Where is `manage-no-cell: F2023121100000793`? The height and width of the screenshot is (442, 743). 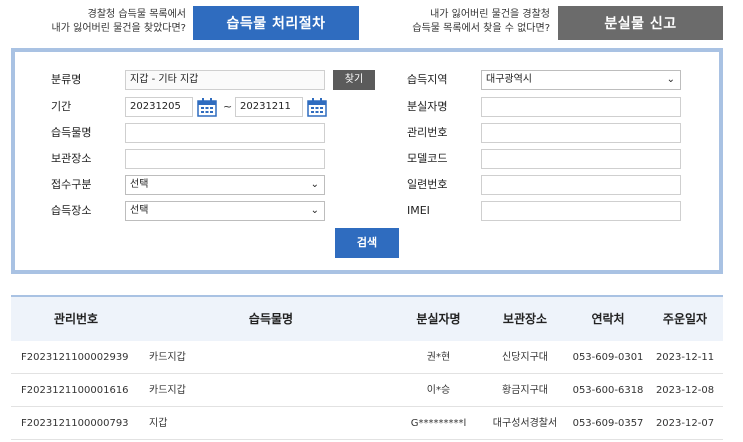 manage-no-cell: F2023121100000793 is located at coordinates (75, 423).